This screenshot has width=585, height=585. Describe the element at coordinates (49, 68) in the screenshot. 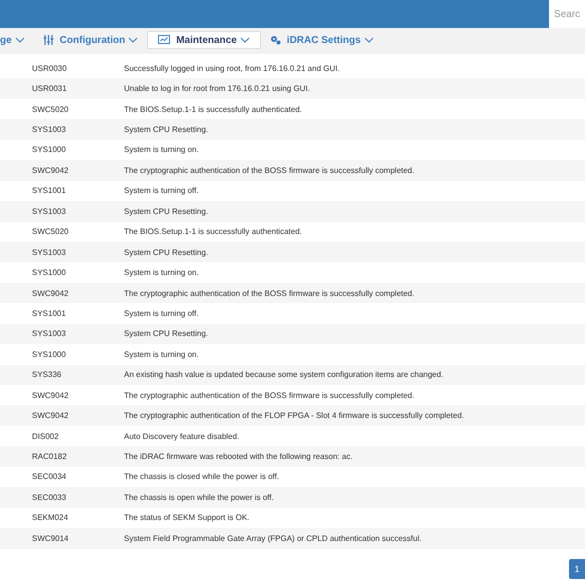

I see `event-id: USR0030` at that location.